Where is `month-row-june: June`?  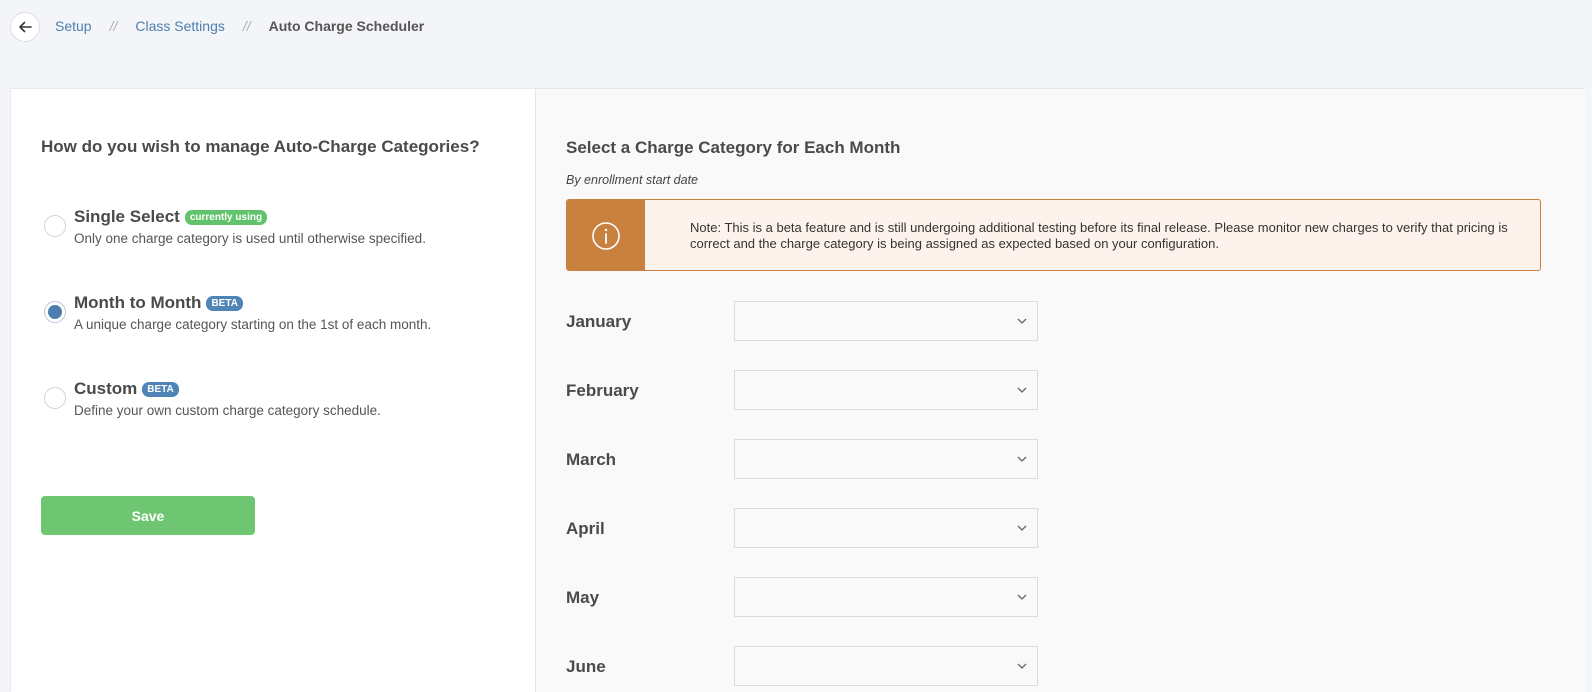 month-row-june: June is located at coordinates (806, 666).